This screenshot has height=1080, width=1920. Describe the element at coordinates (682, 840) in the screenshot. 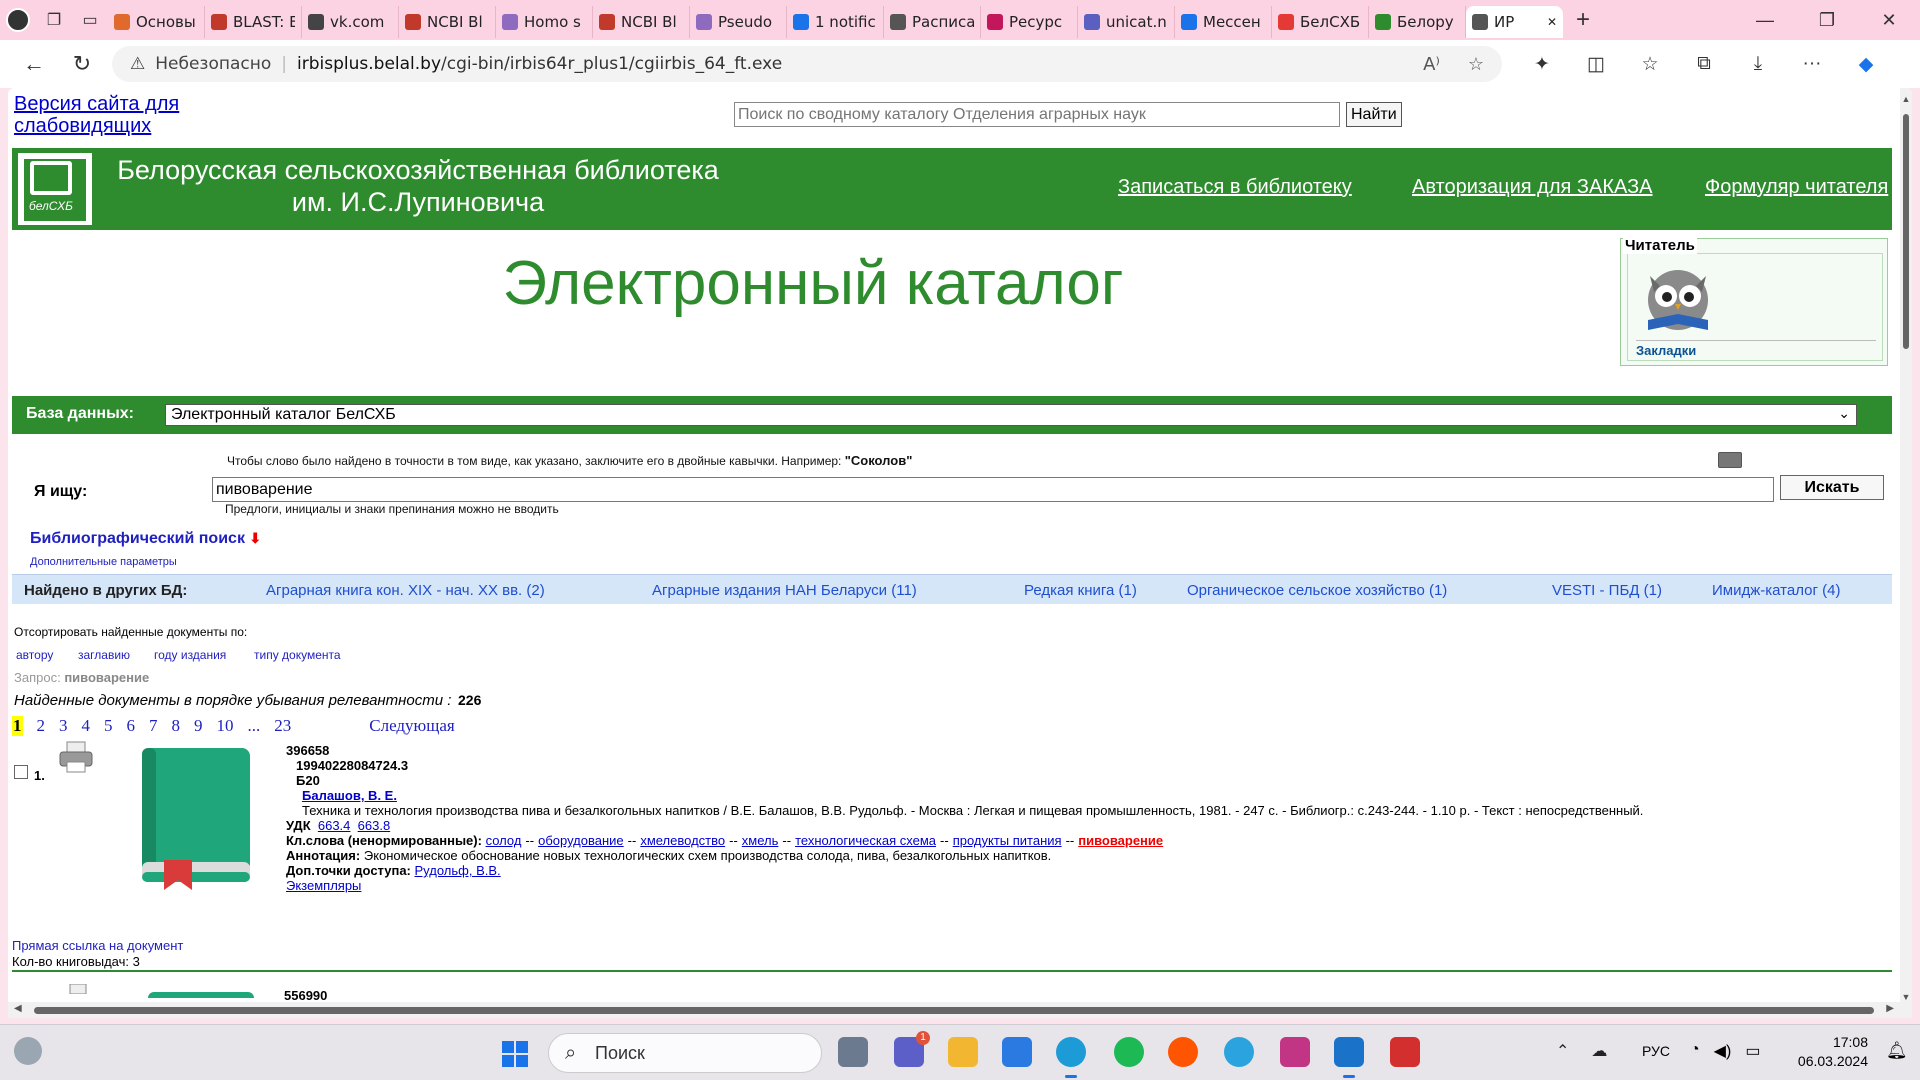

I see `keyword-link: хмелеводство` at that location.